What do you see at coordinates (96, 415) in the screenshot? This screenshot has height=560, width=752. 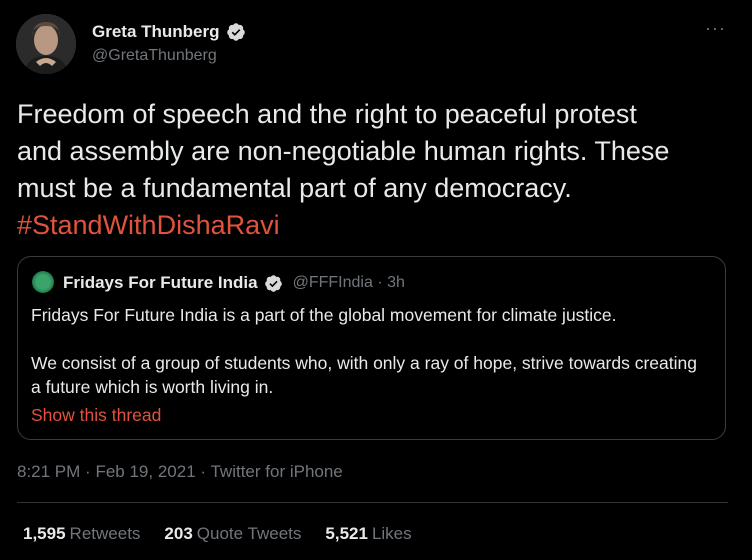 I see `show-thread-link: Show this thread` at bounding box center [96, 415].